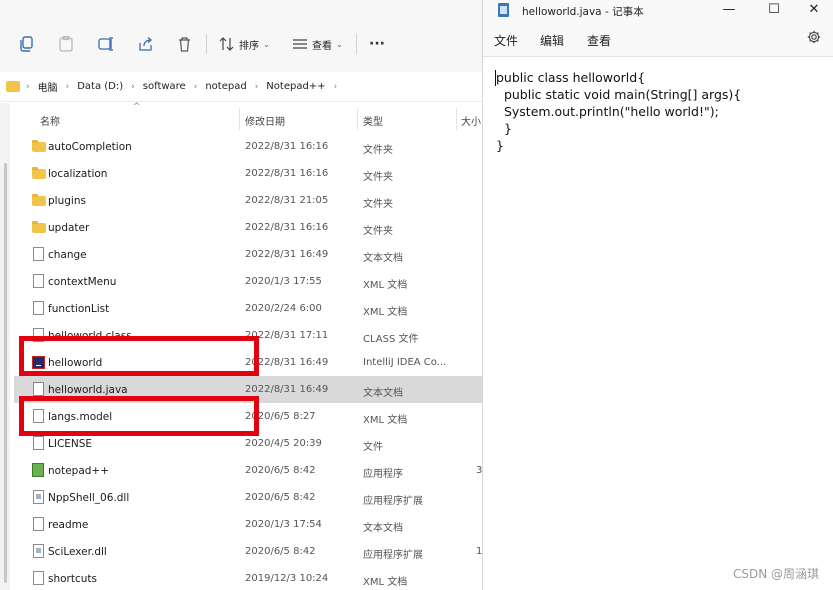 The height and width of the screenshot is (590, 833). Describe the element at coordinates (283, 524) in the screenshot. I see `file-date: 2020/1/3 17:54` at that location.